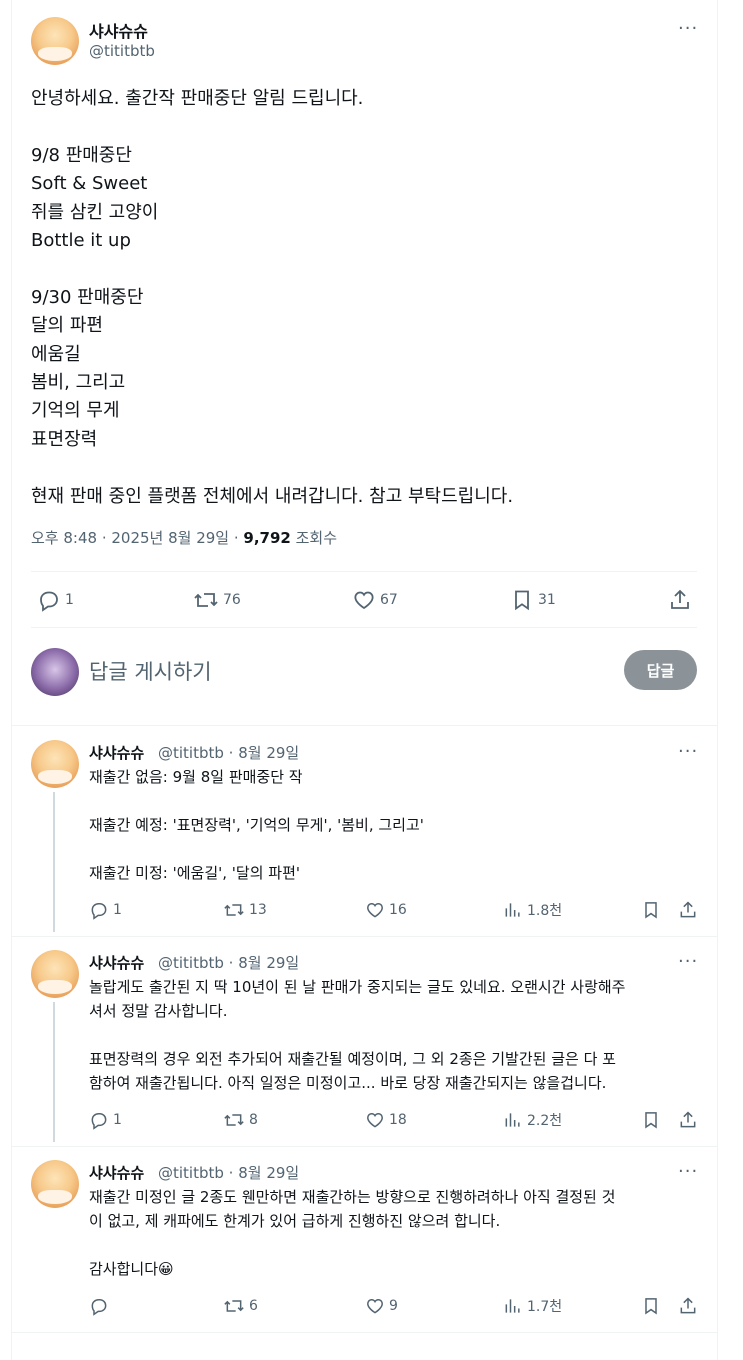  I want to click on views-button: 1.7천, so click(532, 1306).